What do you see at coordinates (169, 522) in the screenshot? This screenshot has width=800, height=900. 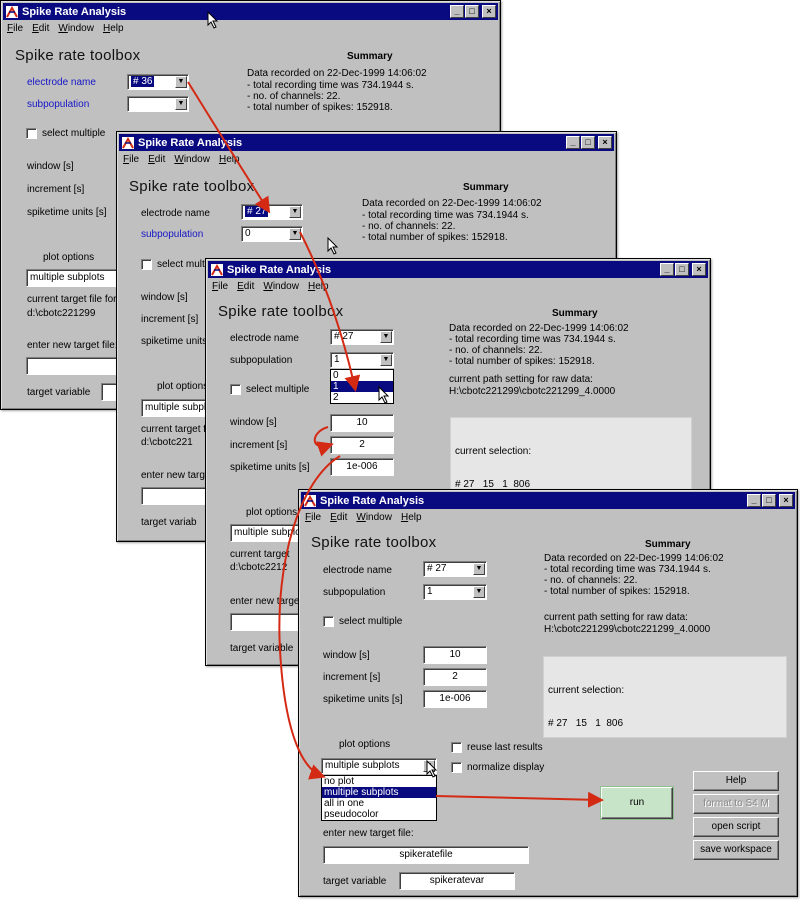 I see `target-variable-label: target variab` at bounding box center [169, 522].